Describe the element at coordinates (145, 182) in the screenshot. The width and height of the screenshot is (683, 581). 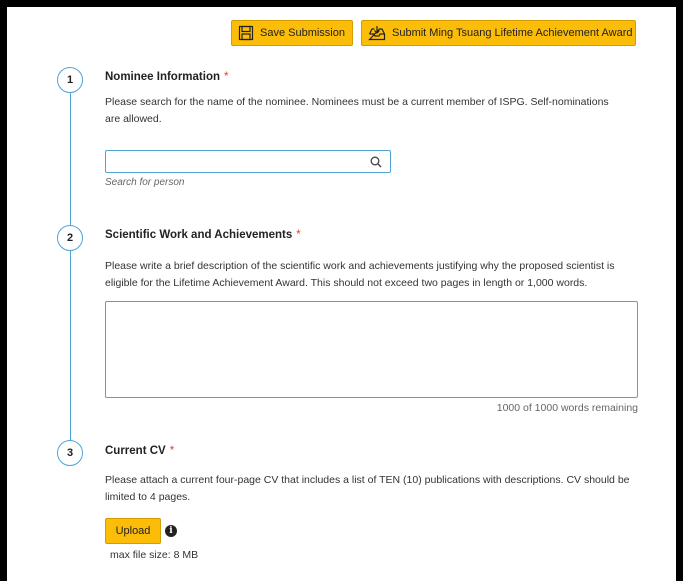
I see `search-hint: Search for person` at that location.